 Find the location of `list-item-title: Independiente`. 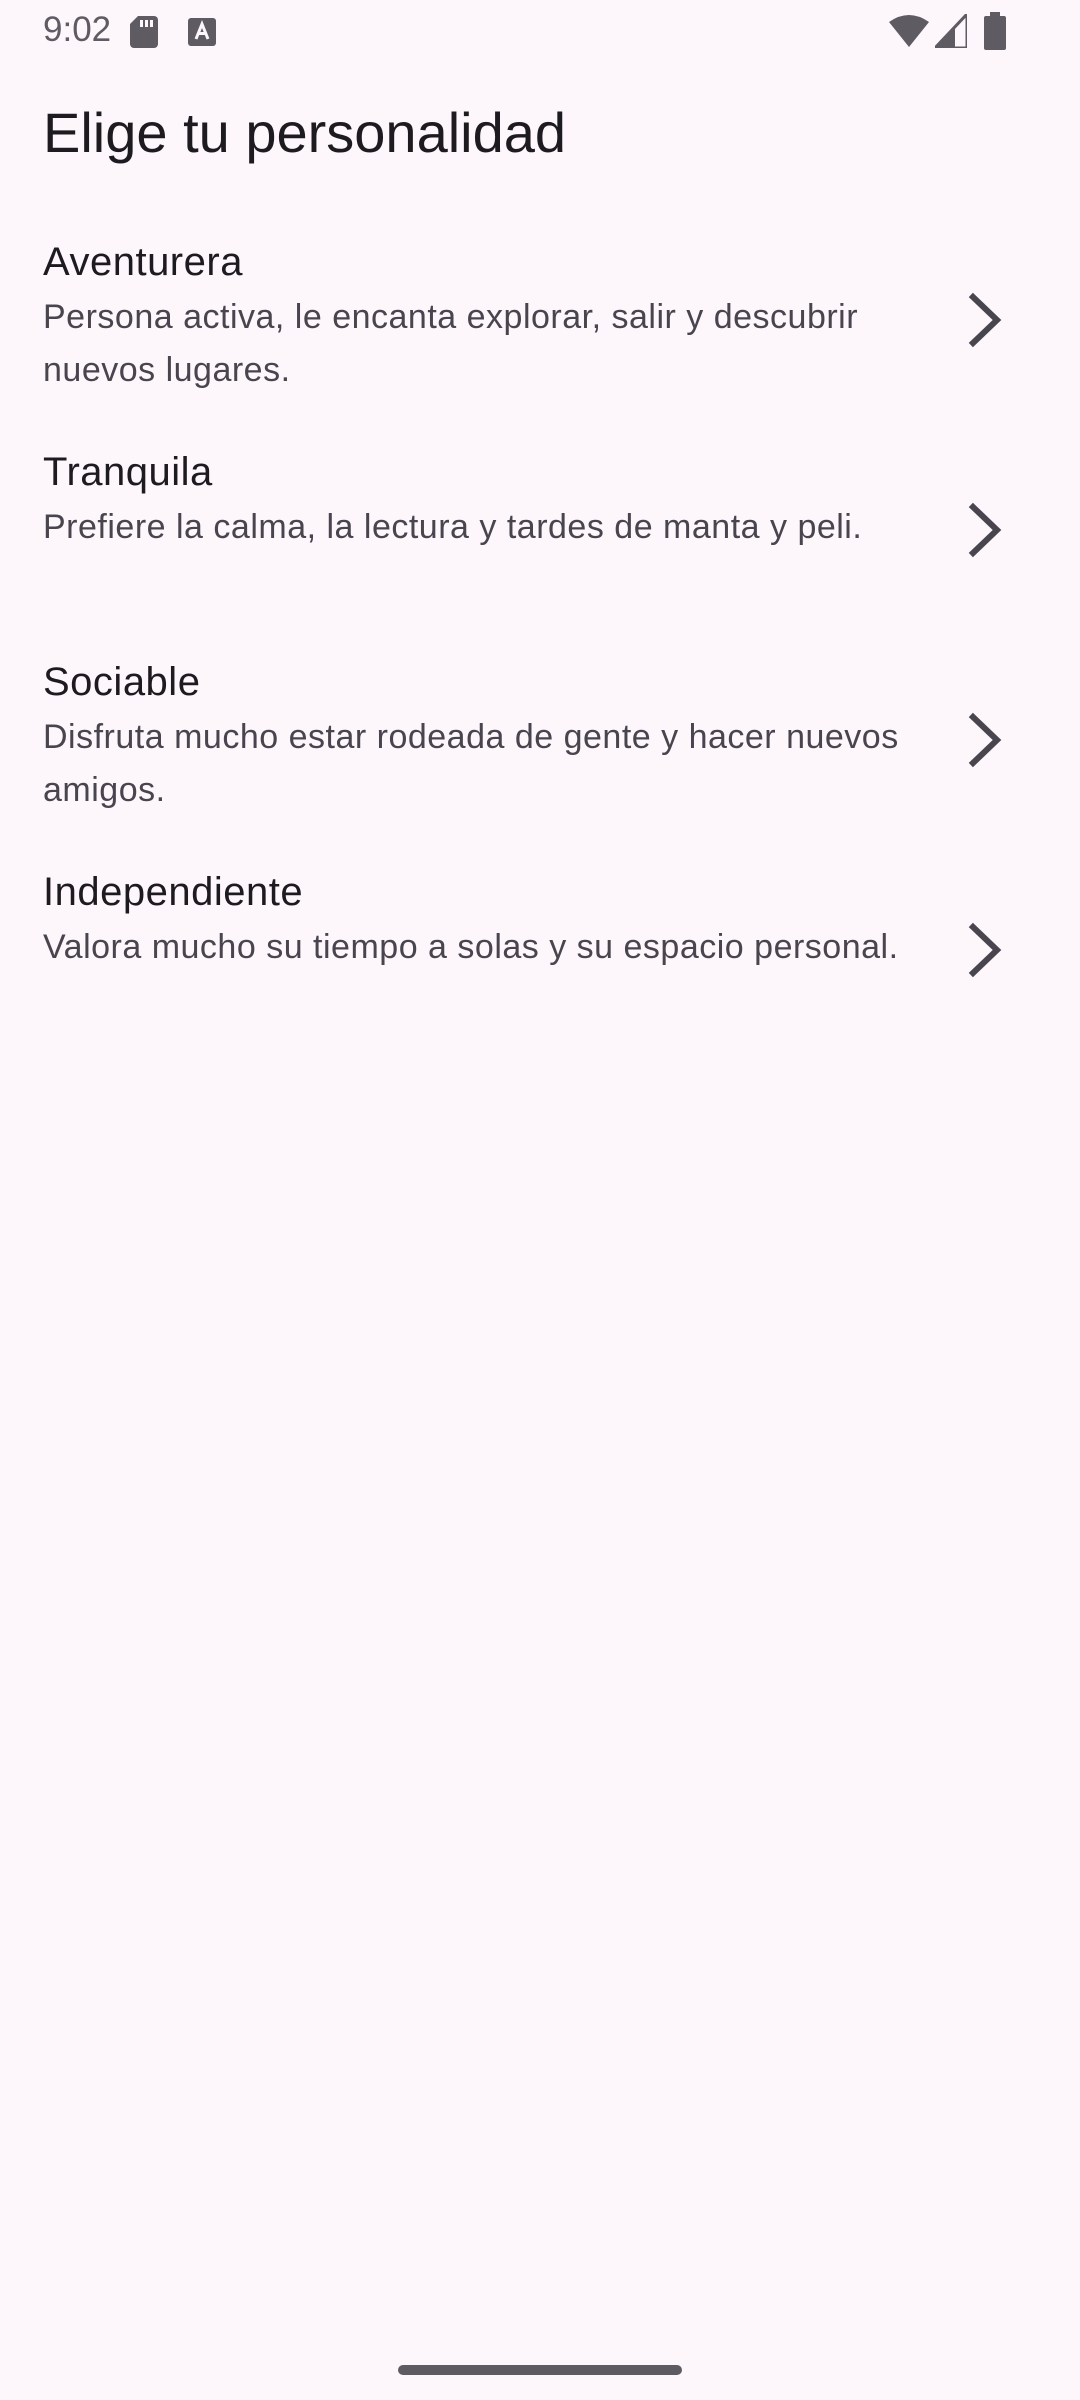

list-item-title: Independiente is located at coordinates (173, 892).